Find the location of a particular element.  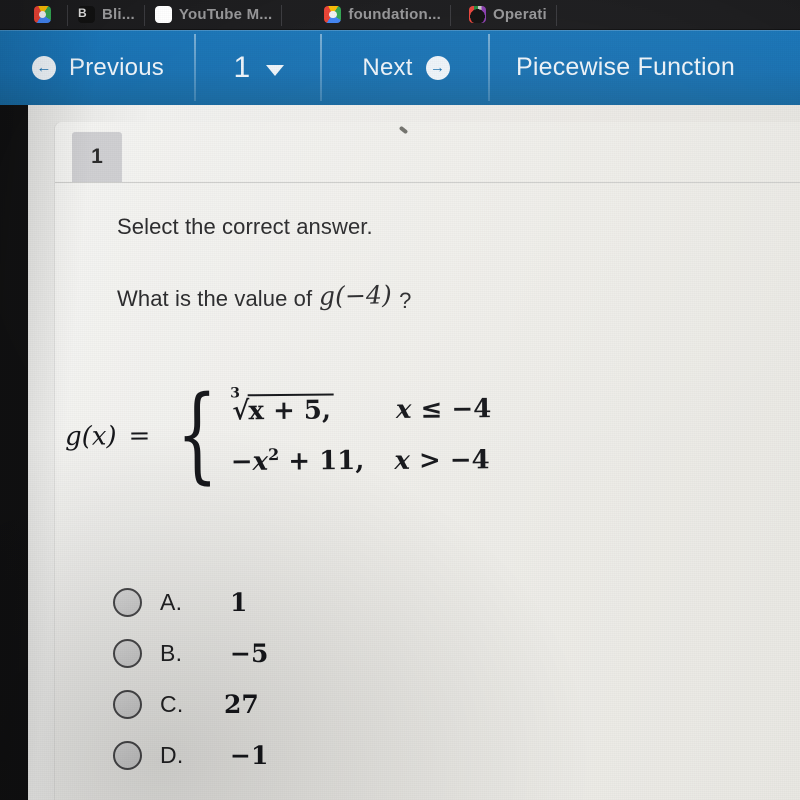

option-letter: D. is located at coordinates (172, 755).